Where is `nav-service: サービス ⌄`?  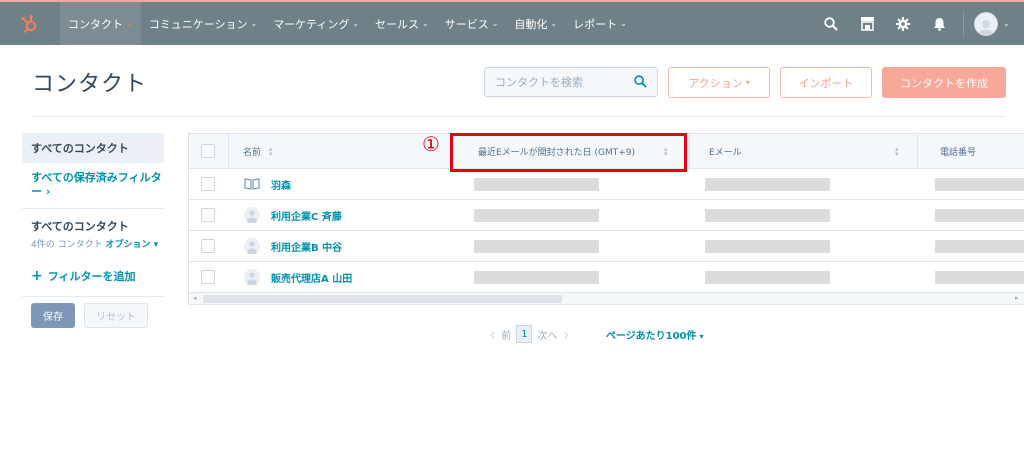
nav-service: サービス ⌄ is located at coordinates (472, 23).